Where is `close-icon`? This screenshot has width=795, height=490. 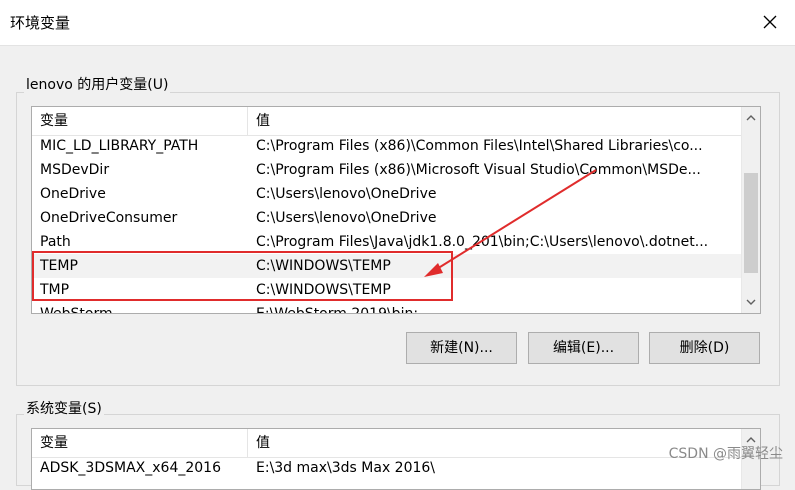 close-icon is located at coordinates (770, 22).